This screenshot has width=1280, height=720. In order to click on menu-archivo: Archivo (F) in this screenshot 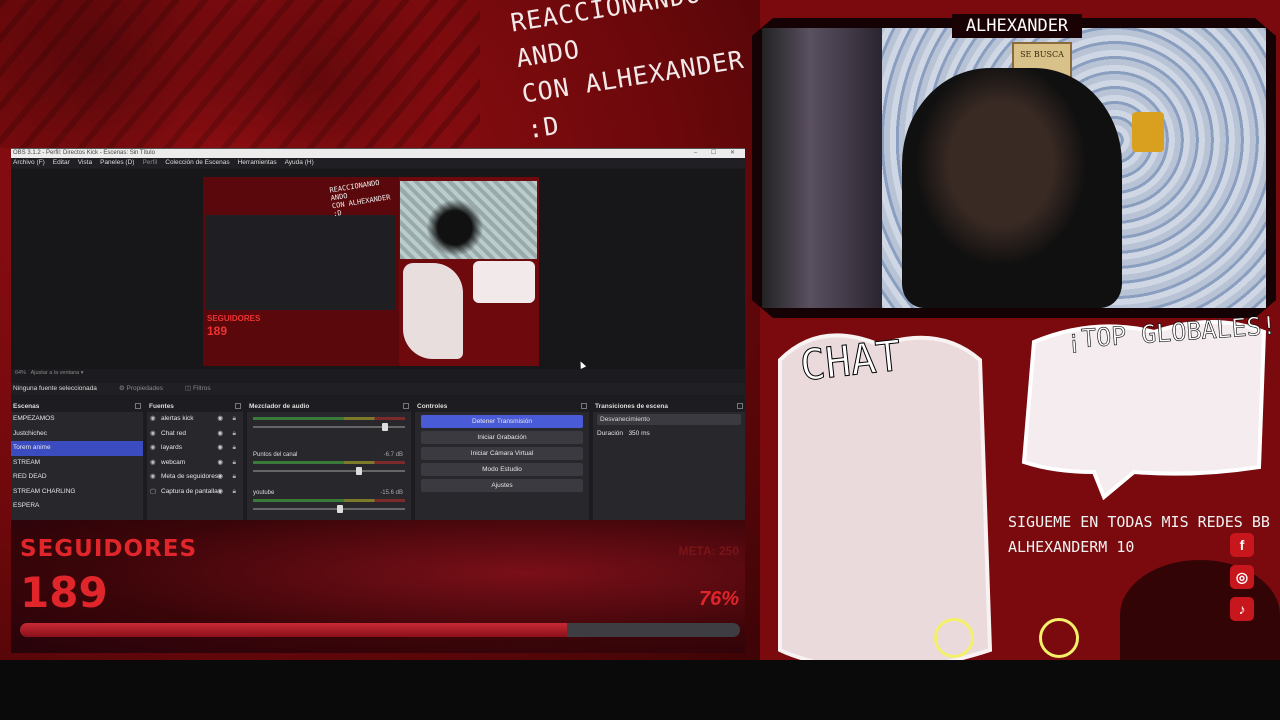, I will do `click(29, 163)`.